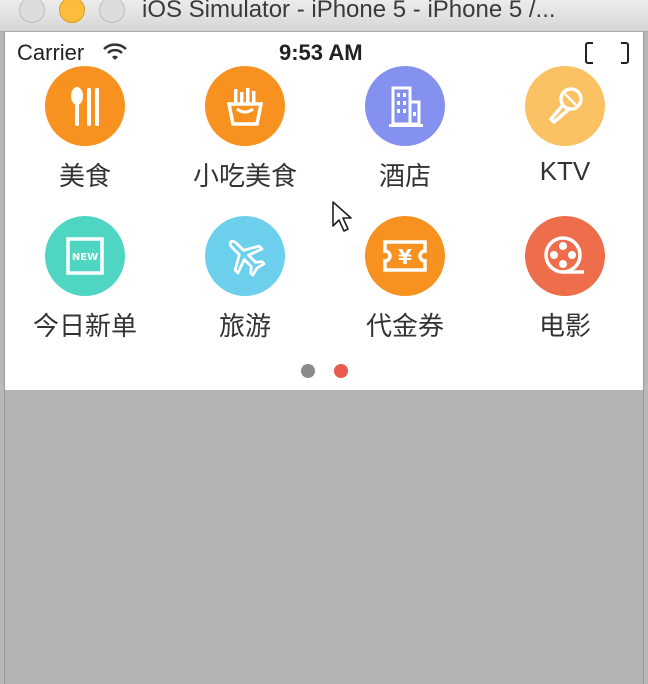 The height and width of the screenshot is (684, 648). What do you see at coordinates (341, 371) in the screenshot?
I see `page-dot-2-active` at bounding box center [341, 371].